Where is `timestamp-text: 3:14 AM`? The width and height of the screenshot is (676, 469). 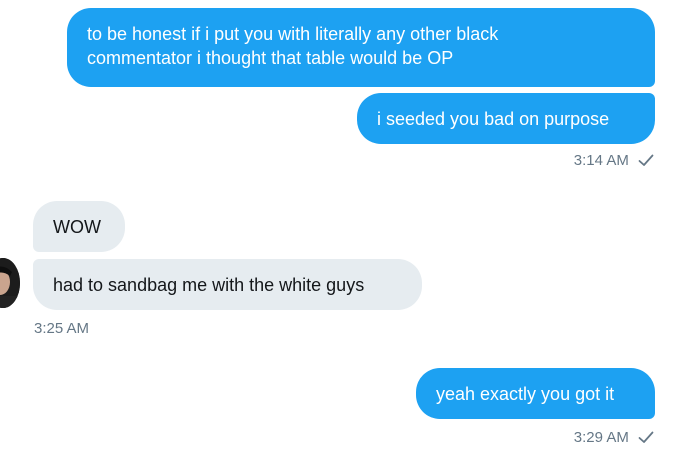 timestamp-text: 3:14 AM is located at coordinates (601, 160).